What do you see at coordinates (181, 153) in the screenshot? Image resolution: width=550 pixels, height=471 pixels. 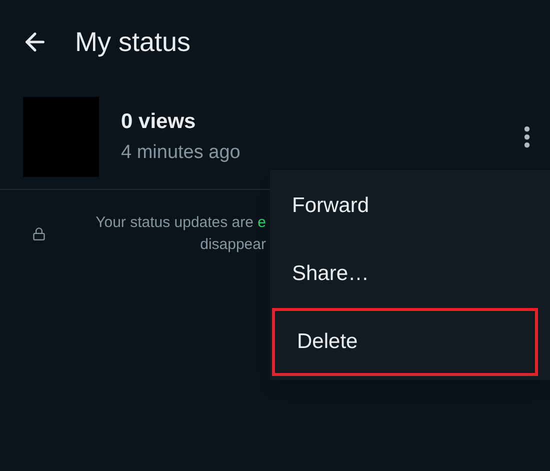 I see `status-time: 4 minutes ago` at bounding box center [181, 153].